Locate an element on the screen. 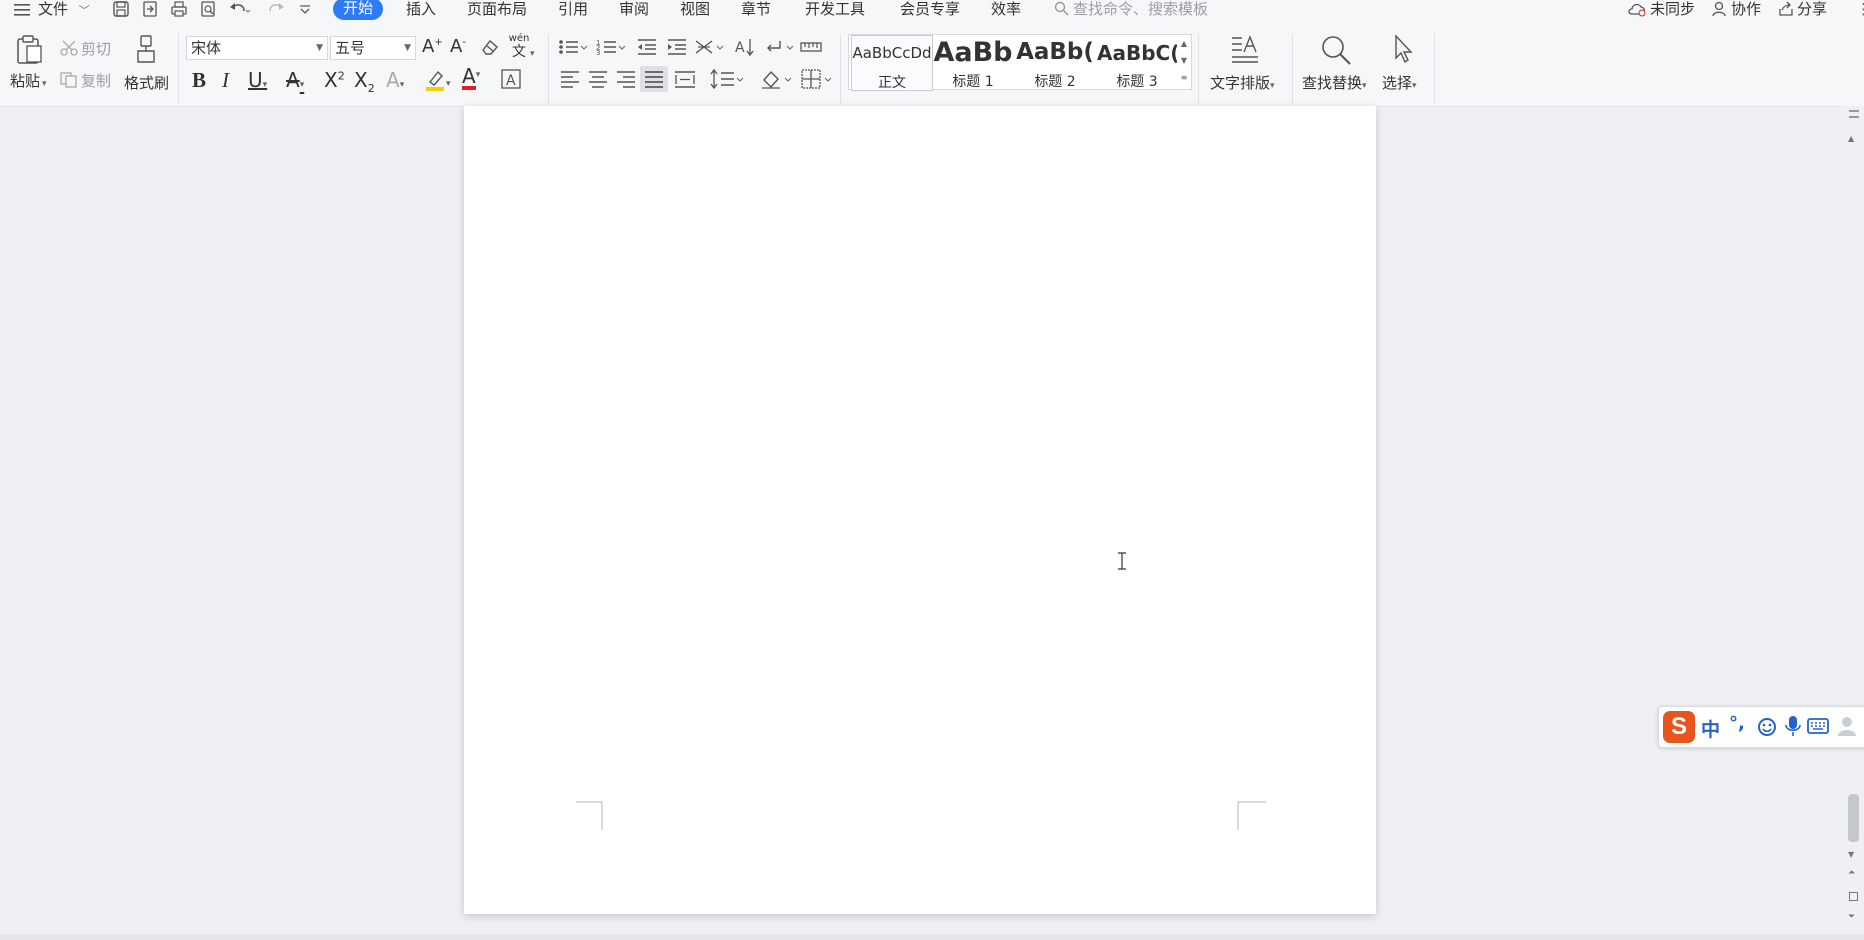  file-menu: 文件 ﹀ is located at coordinates (64, 10).